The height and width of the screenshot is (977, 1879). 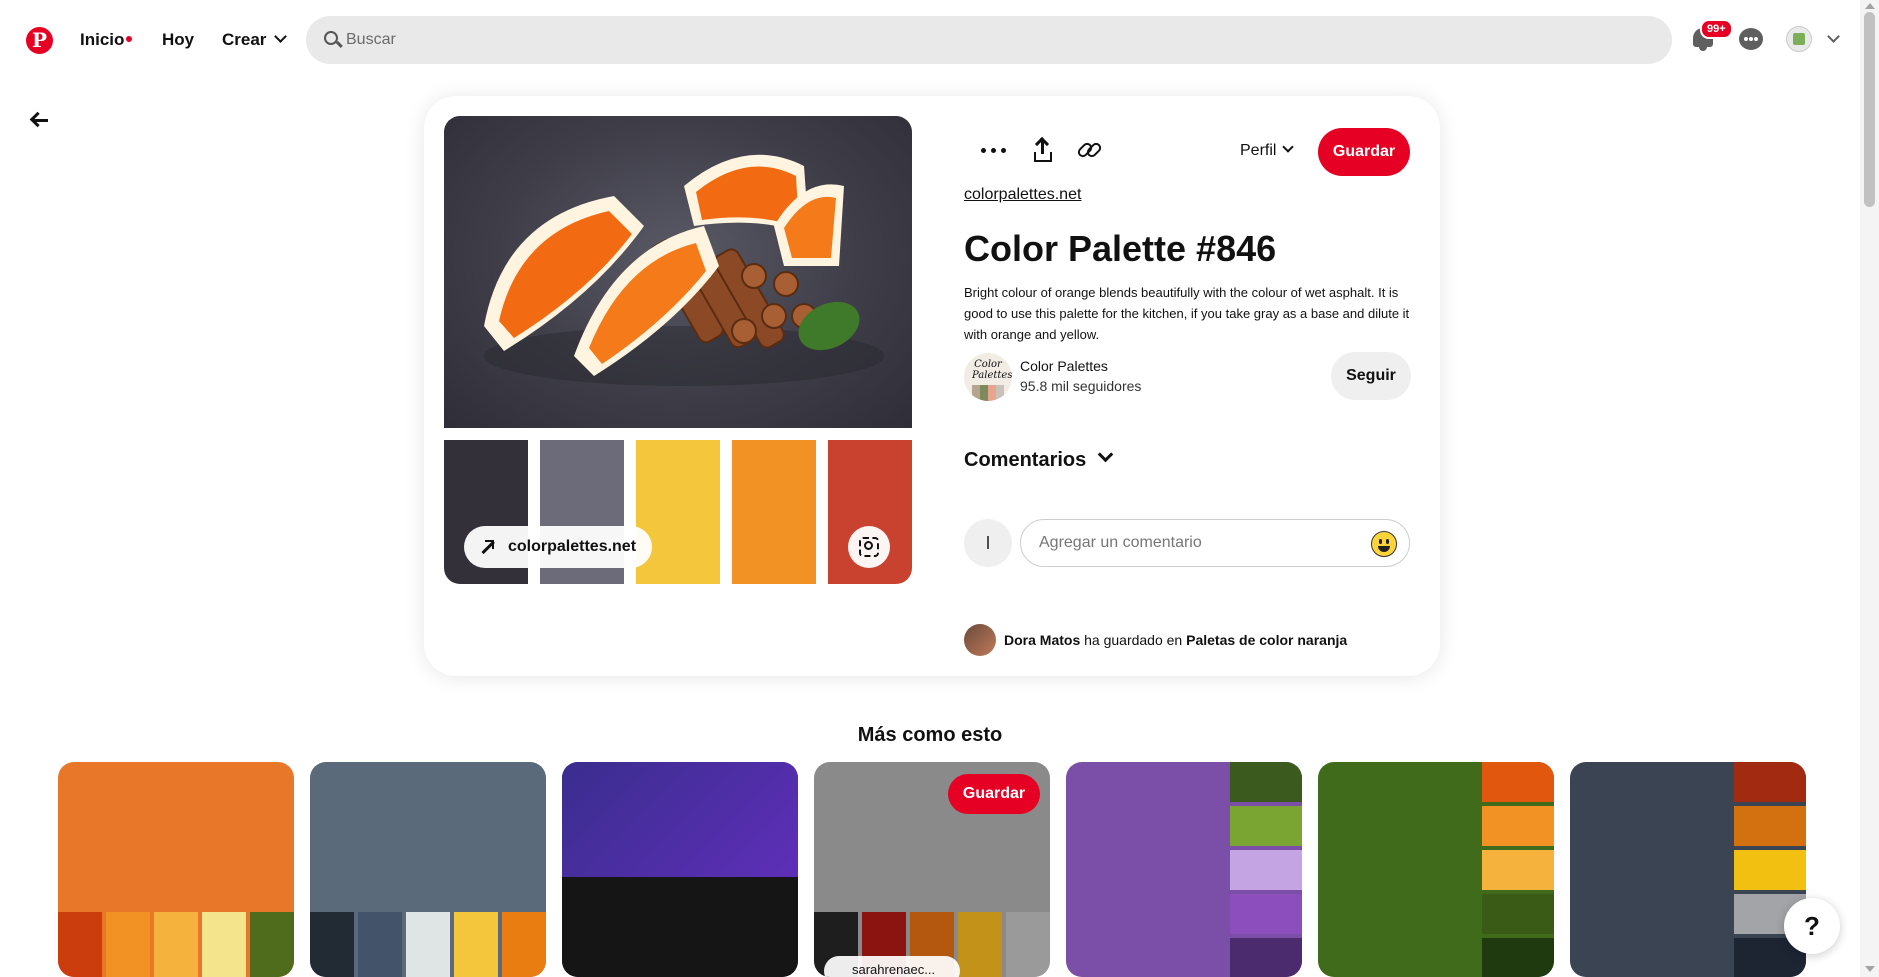 I want to click on scroll-up-arrow-icon, so click(x=1870, y=6).